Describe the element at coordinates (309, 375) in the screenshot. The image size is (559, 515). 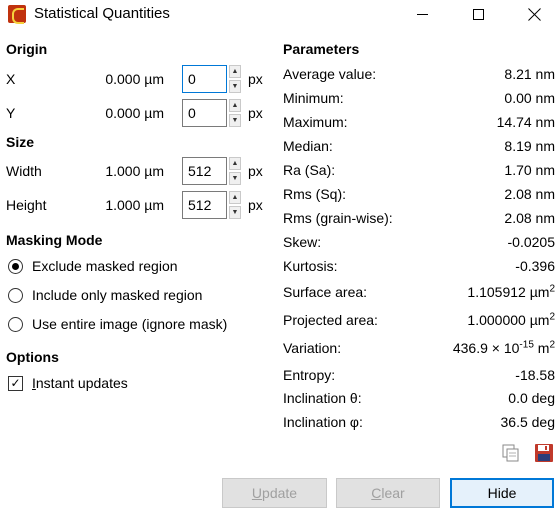
I see `param-name: Entropy:` at that location.